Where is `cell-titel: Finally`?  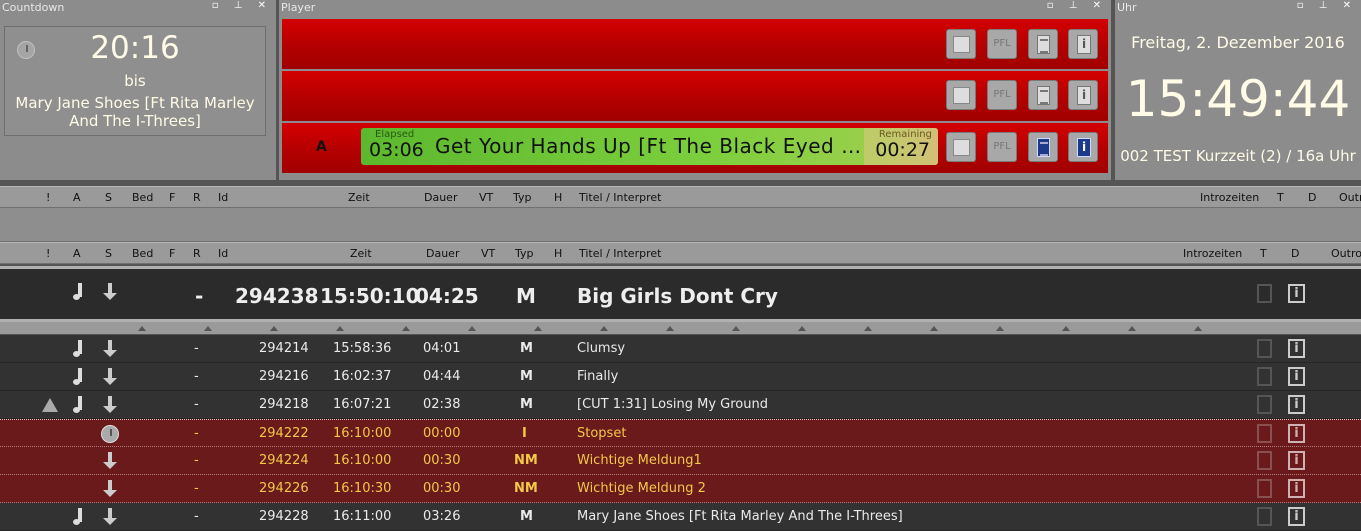
cell-titel: Finally is located at coordinates (598, 376).